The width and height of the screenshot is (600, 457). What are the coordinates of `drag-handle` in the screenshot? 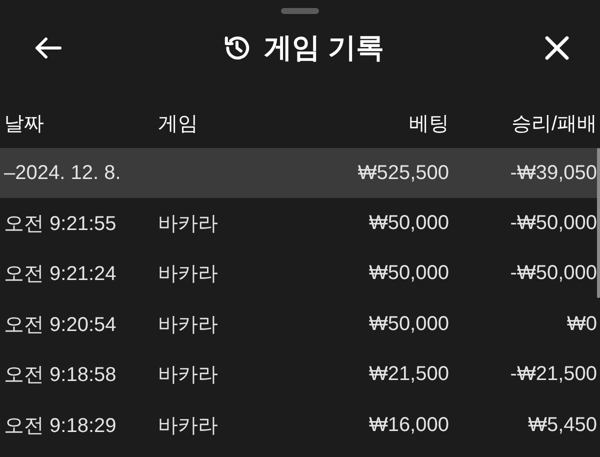 It's located at (300, 11).